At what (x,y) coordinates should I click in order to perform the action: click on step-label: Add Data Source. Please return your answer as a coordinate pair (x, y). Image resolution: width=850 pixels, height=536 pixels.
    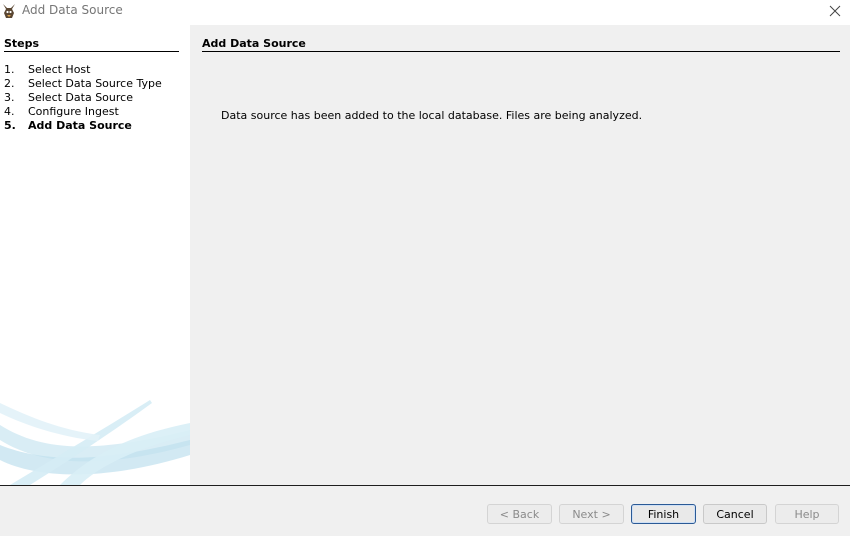
    Looking at the image, I should click on (80, 125).